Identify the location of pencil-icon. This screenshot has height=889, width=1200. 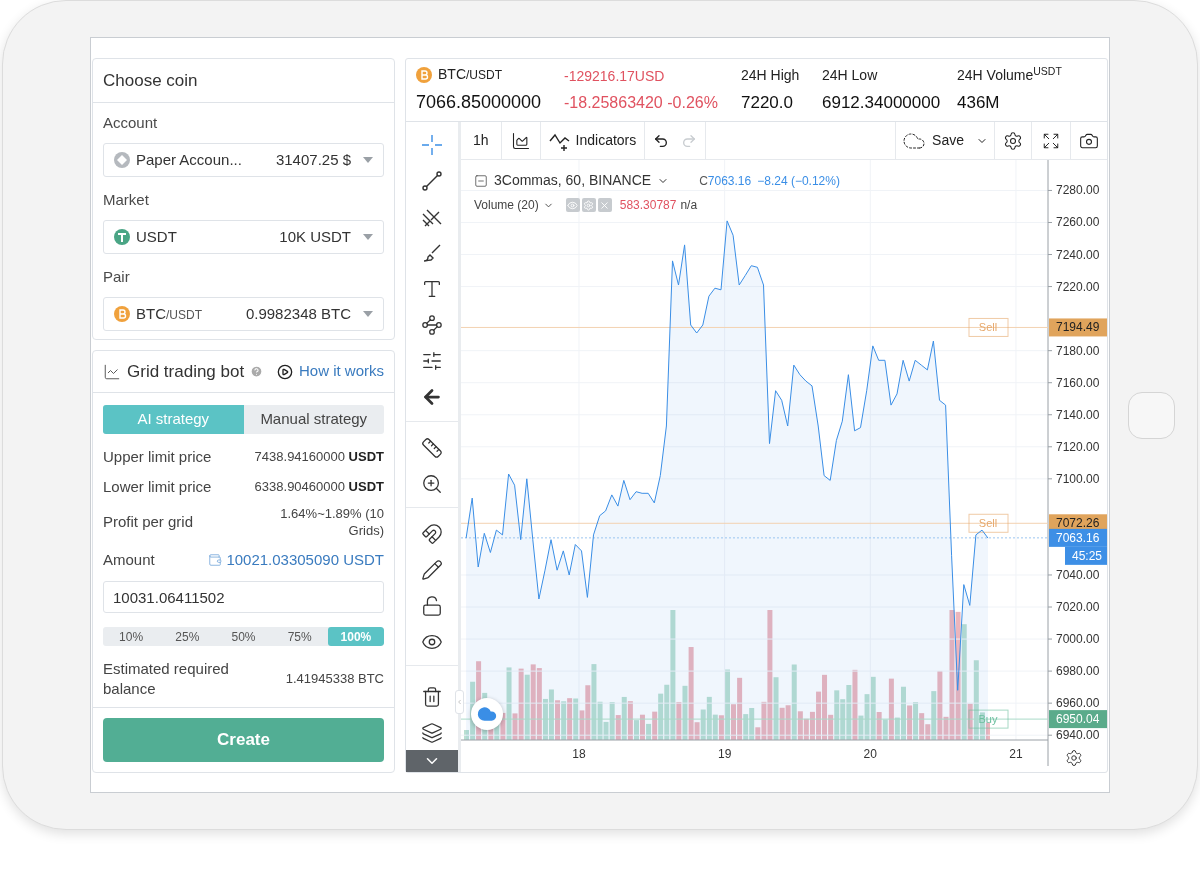
(432, 570).